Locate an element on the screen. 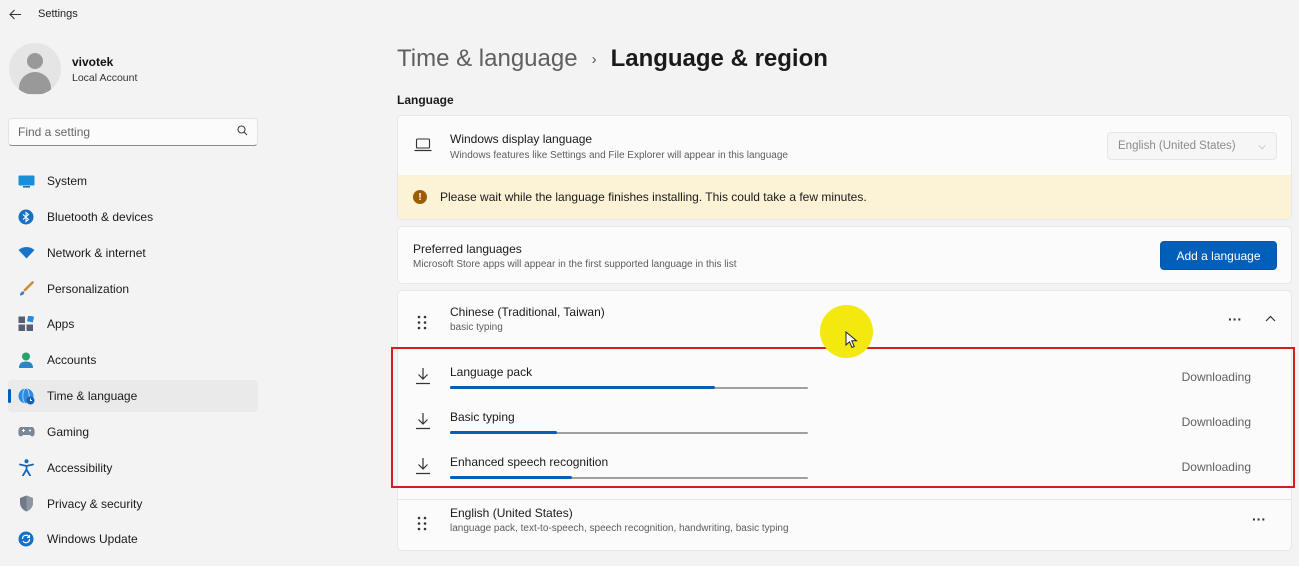 This screenshot has width=1299, height=566. section-heading-language: Language is located at coordinates (425, 100).